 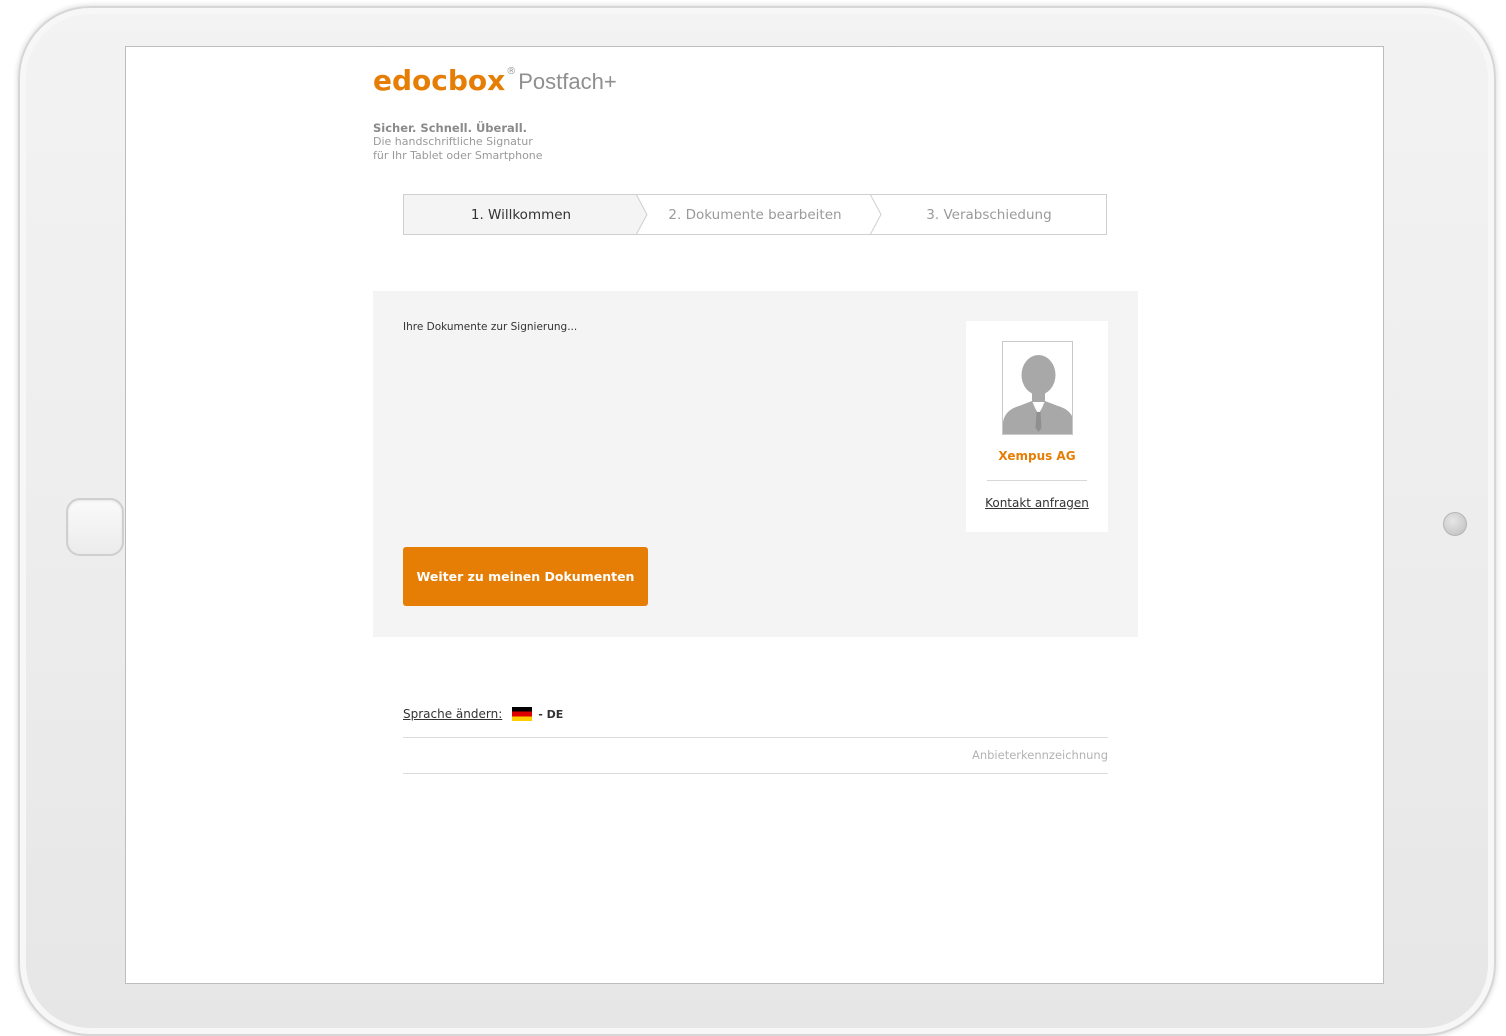 What do you see at coordinates (450, 128) in the screenshot?
I see `tagline-headline: Sicher. Schnell. Überall.` at bounding box center [450, 128].